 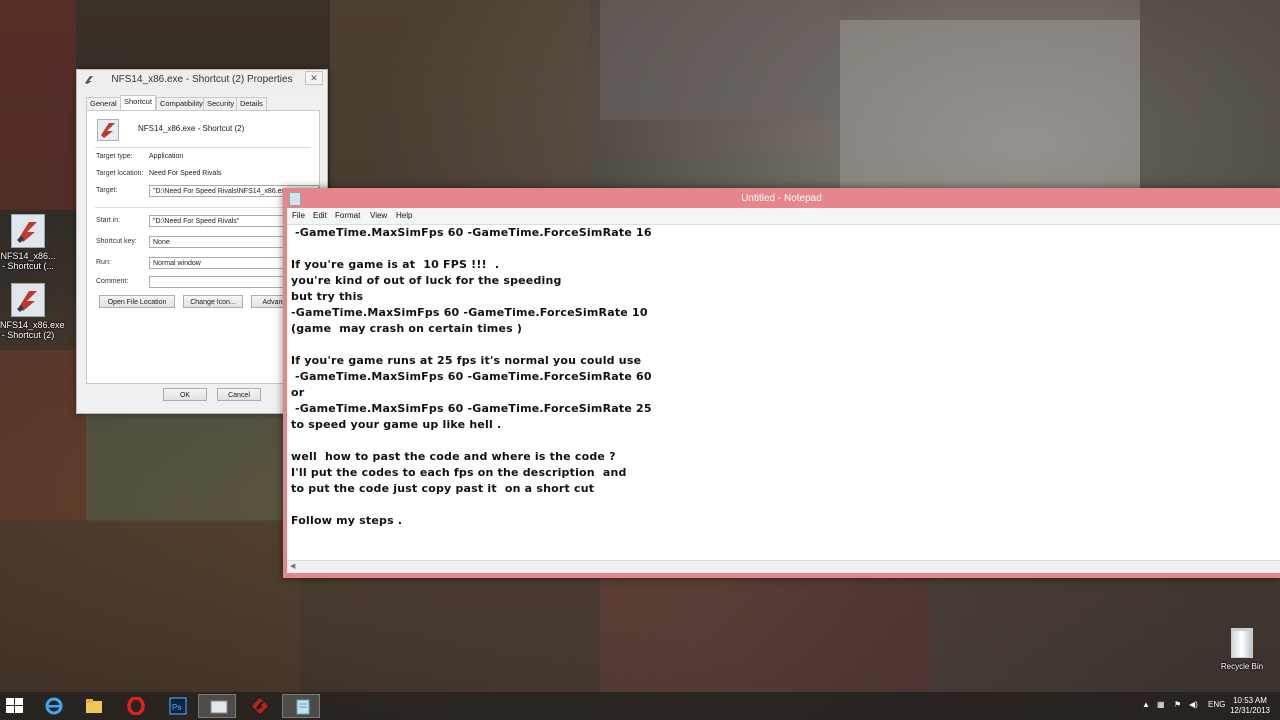 I want to click on clock-date: 12/31/2013, so click(x=1250, y=710).